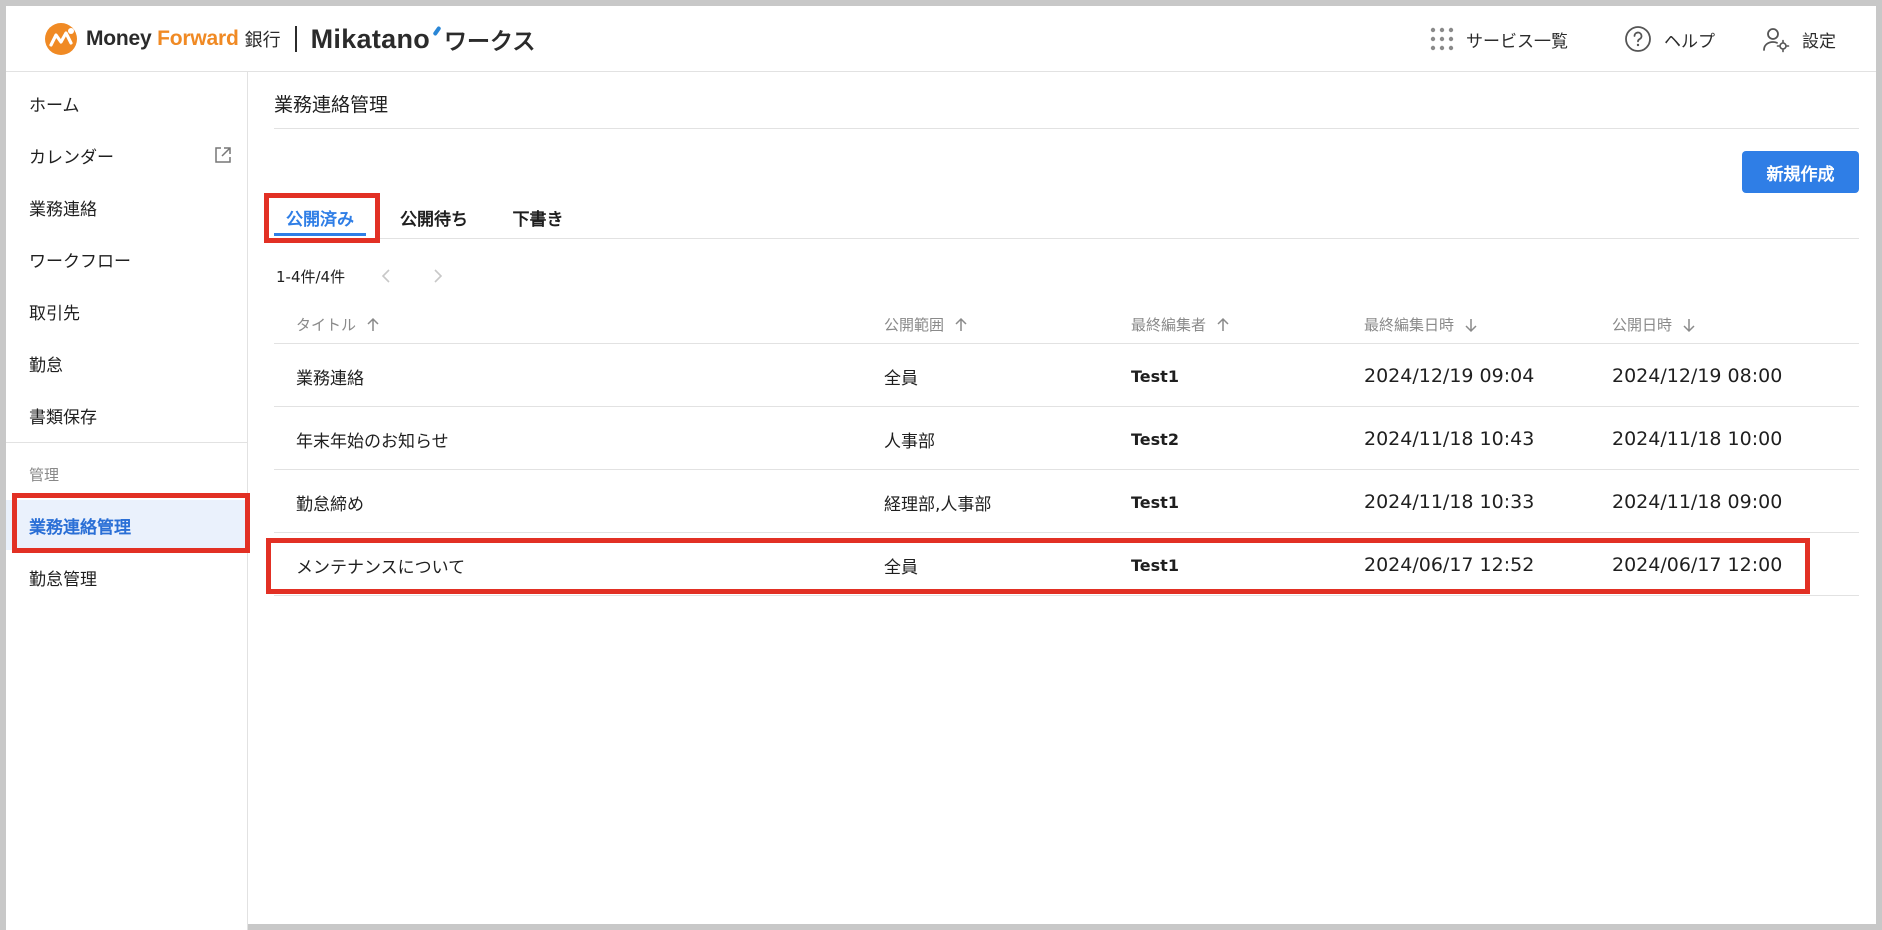 Image resolution: width=1882 pixels, height=930 pixels. Describe the element at coordinates (1800, 172) in the screenshot. I see `new-post-button: 新規作成` at that location.